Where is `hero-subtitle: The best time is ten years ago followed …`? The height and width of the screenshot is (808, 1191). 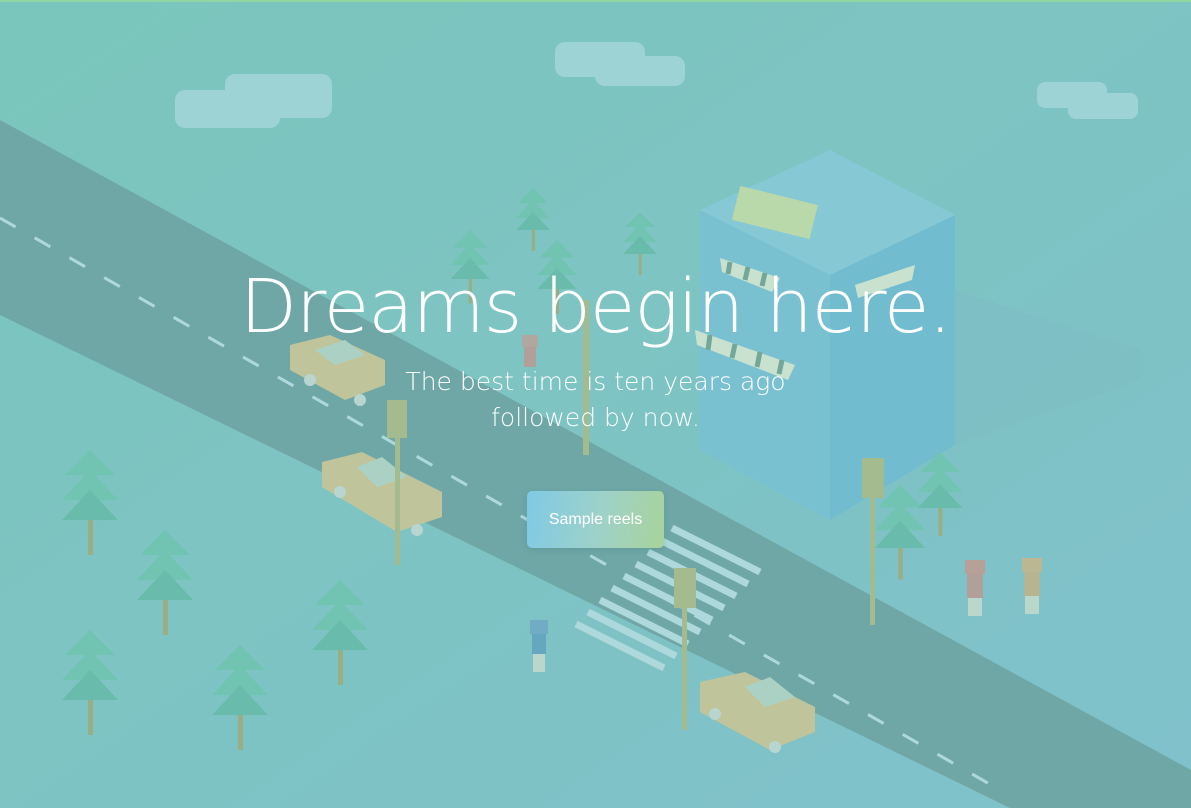 hero-subtitle: The best time is ten years ago followed … is located at coordinates (595, 400).